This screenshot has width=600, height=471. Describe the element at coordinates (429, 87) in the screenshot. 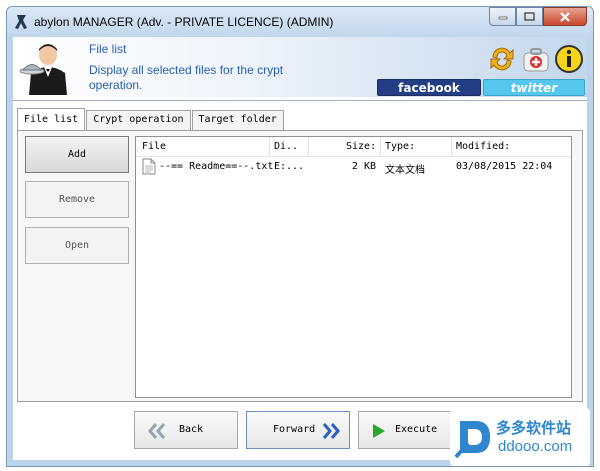

I see `facebook-button: facebook` at that location.